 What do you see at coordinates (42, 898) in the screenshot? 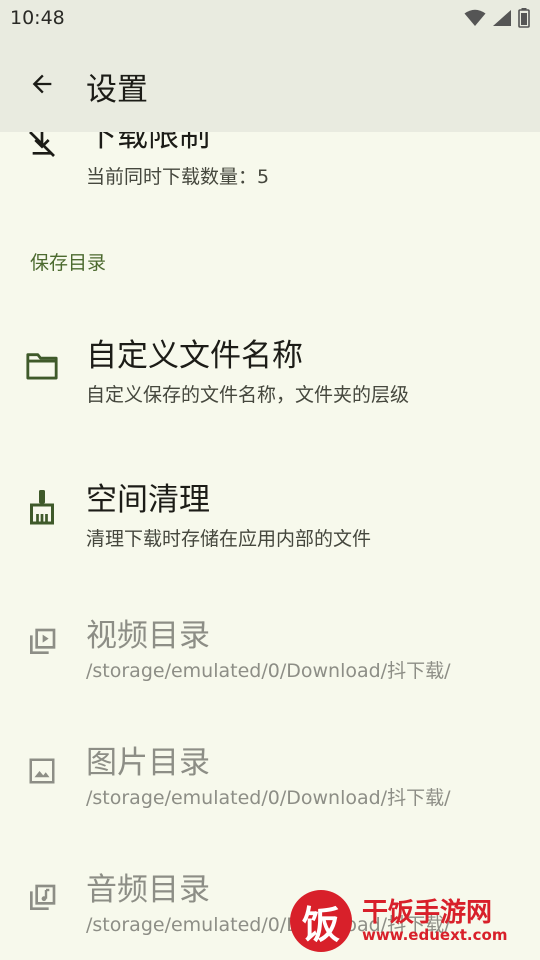
I see `music-library-icon` at bounding box center [42, 898].